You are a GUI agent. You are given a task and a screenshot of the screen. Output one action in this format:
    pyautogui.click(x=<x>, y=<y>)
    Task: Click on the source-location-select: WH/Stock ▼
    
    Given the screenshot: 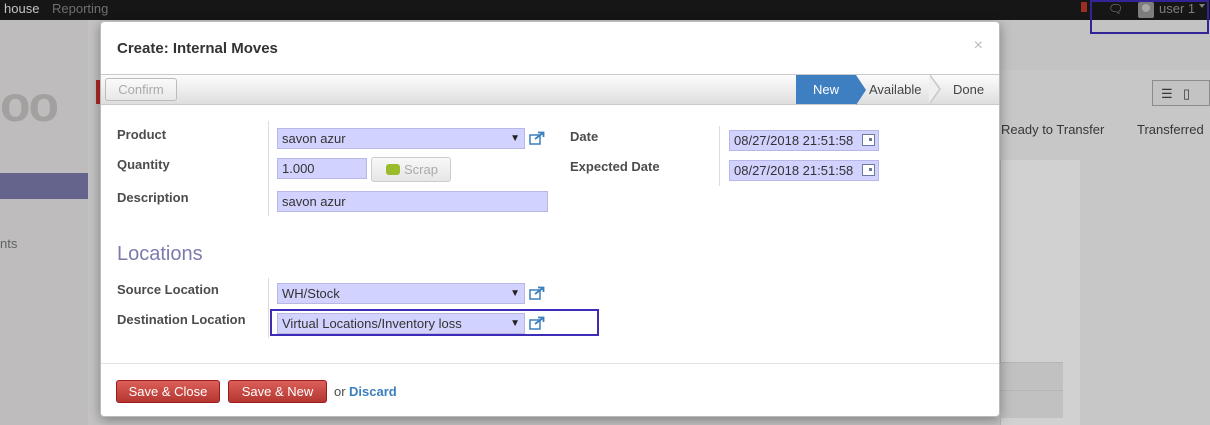 What is the action you would take?
    pyautogui.click(x=401, y=293)
    